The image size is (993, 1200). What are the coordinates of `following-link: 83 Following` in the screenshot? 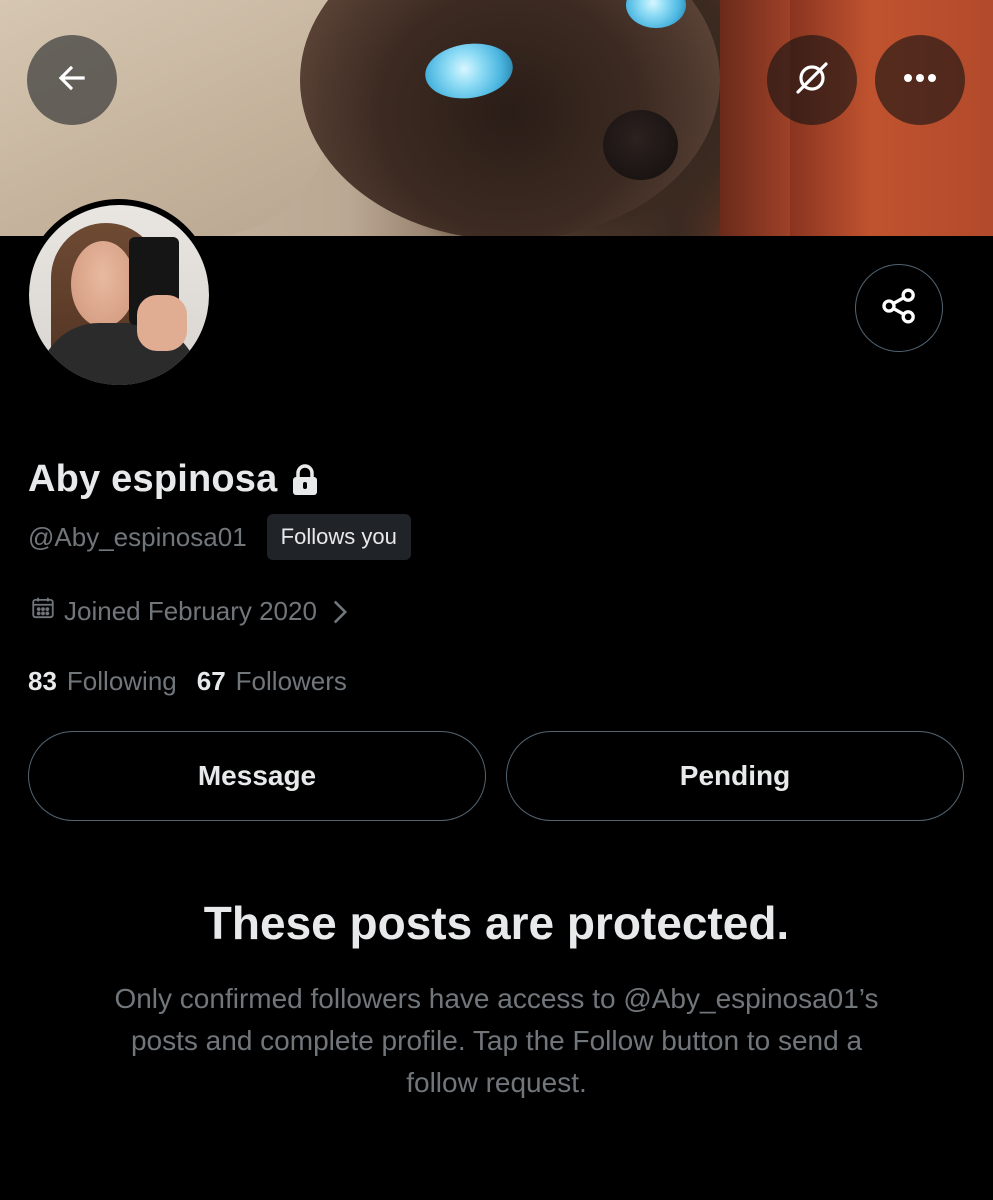 It's located at (102, 681).